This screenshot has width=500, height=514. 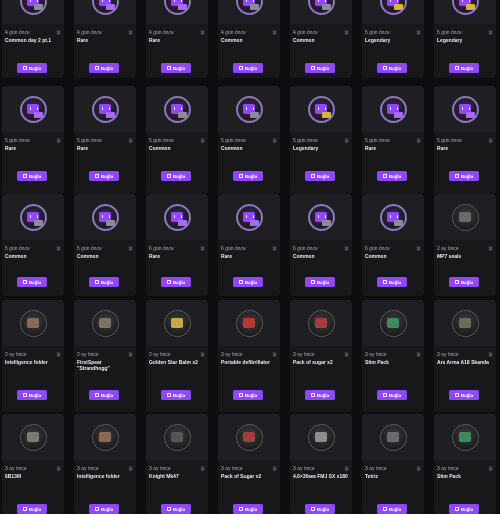 What do you see at coordinates (249, 140) in the screenshot?
I see `drop-card: 5 gün önce 1 Common Bağla` at bounding box center [249, 140].